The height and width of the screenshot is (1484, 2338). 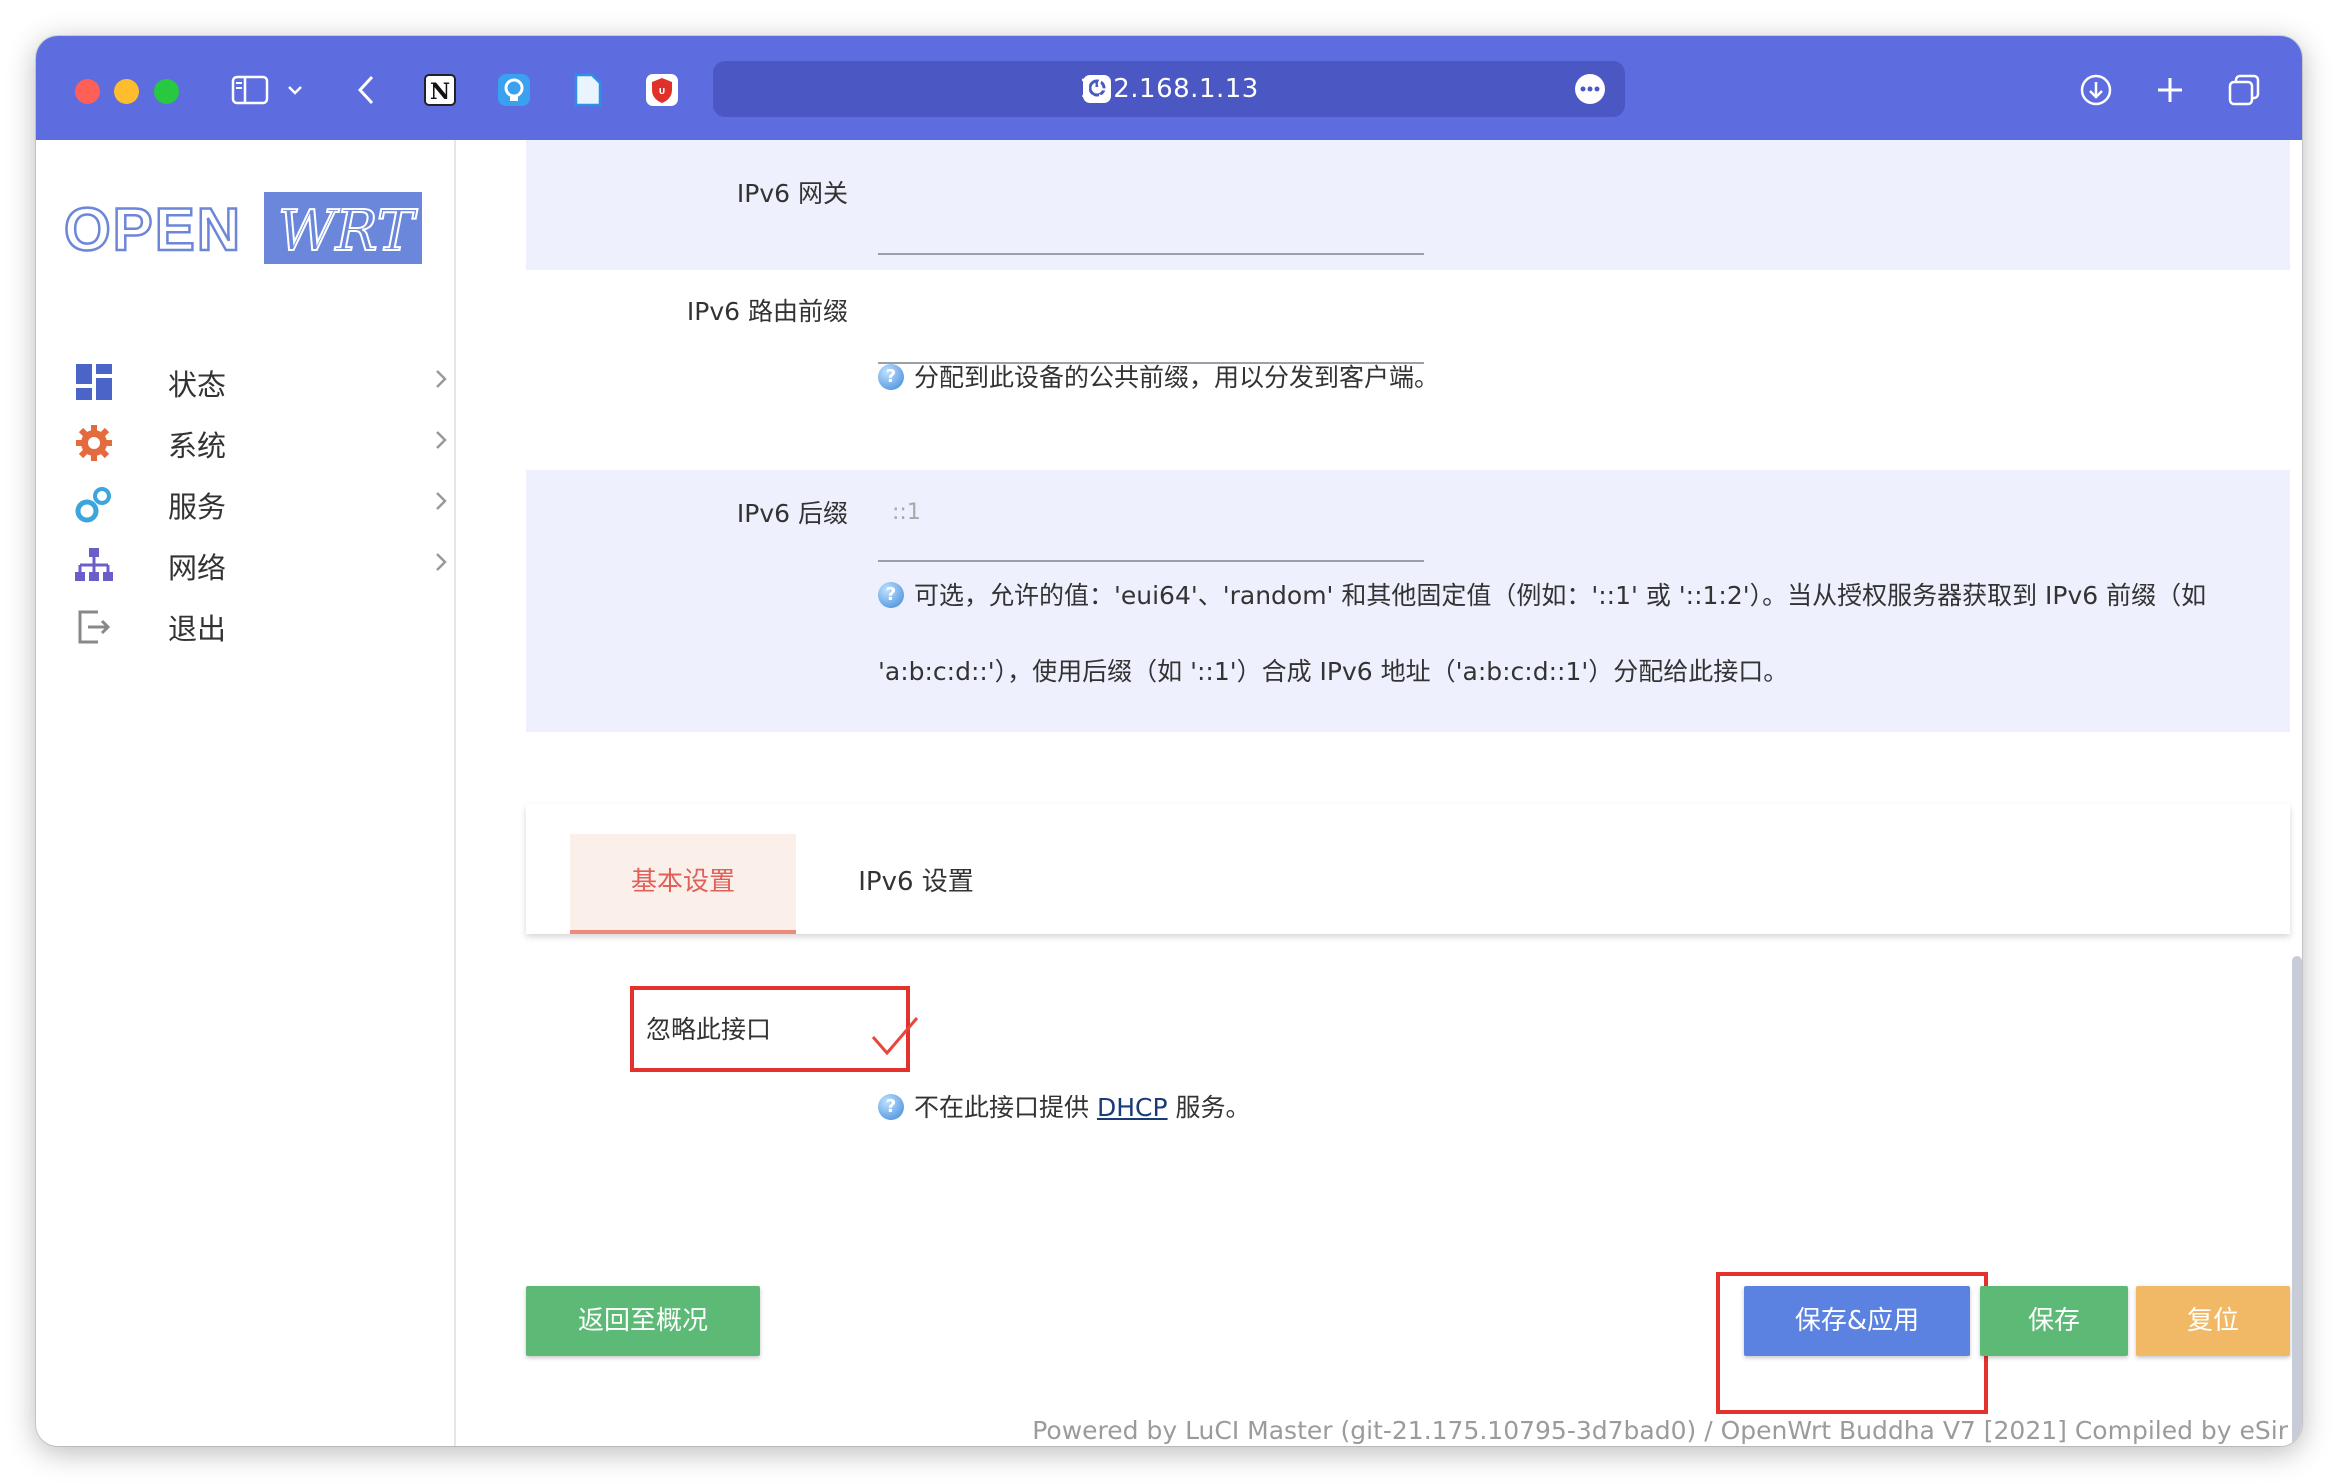 I want to click on url-text: 192.168.1.13, so click(x=1169, y=89).